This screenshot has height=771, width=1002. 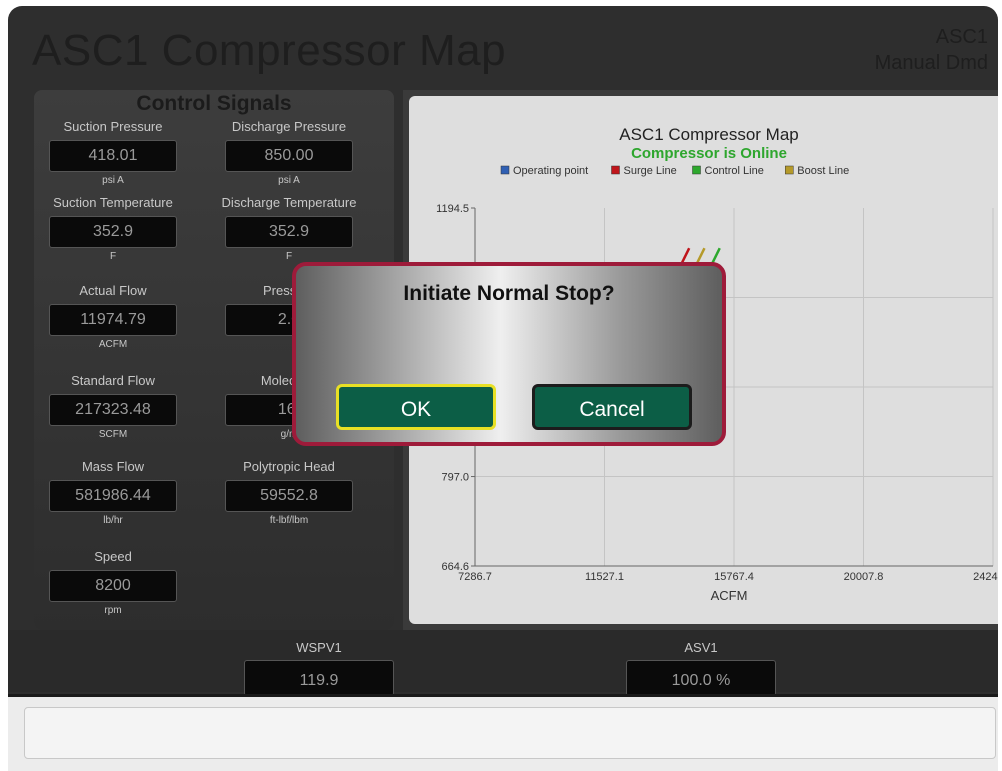 I want to click on signal-unit: SCFM, so click(x=113, y=434).